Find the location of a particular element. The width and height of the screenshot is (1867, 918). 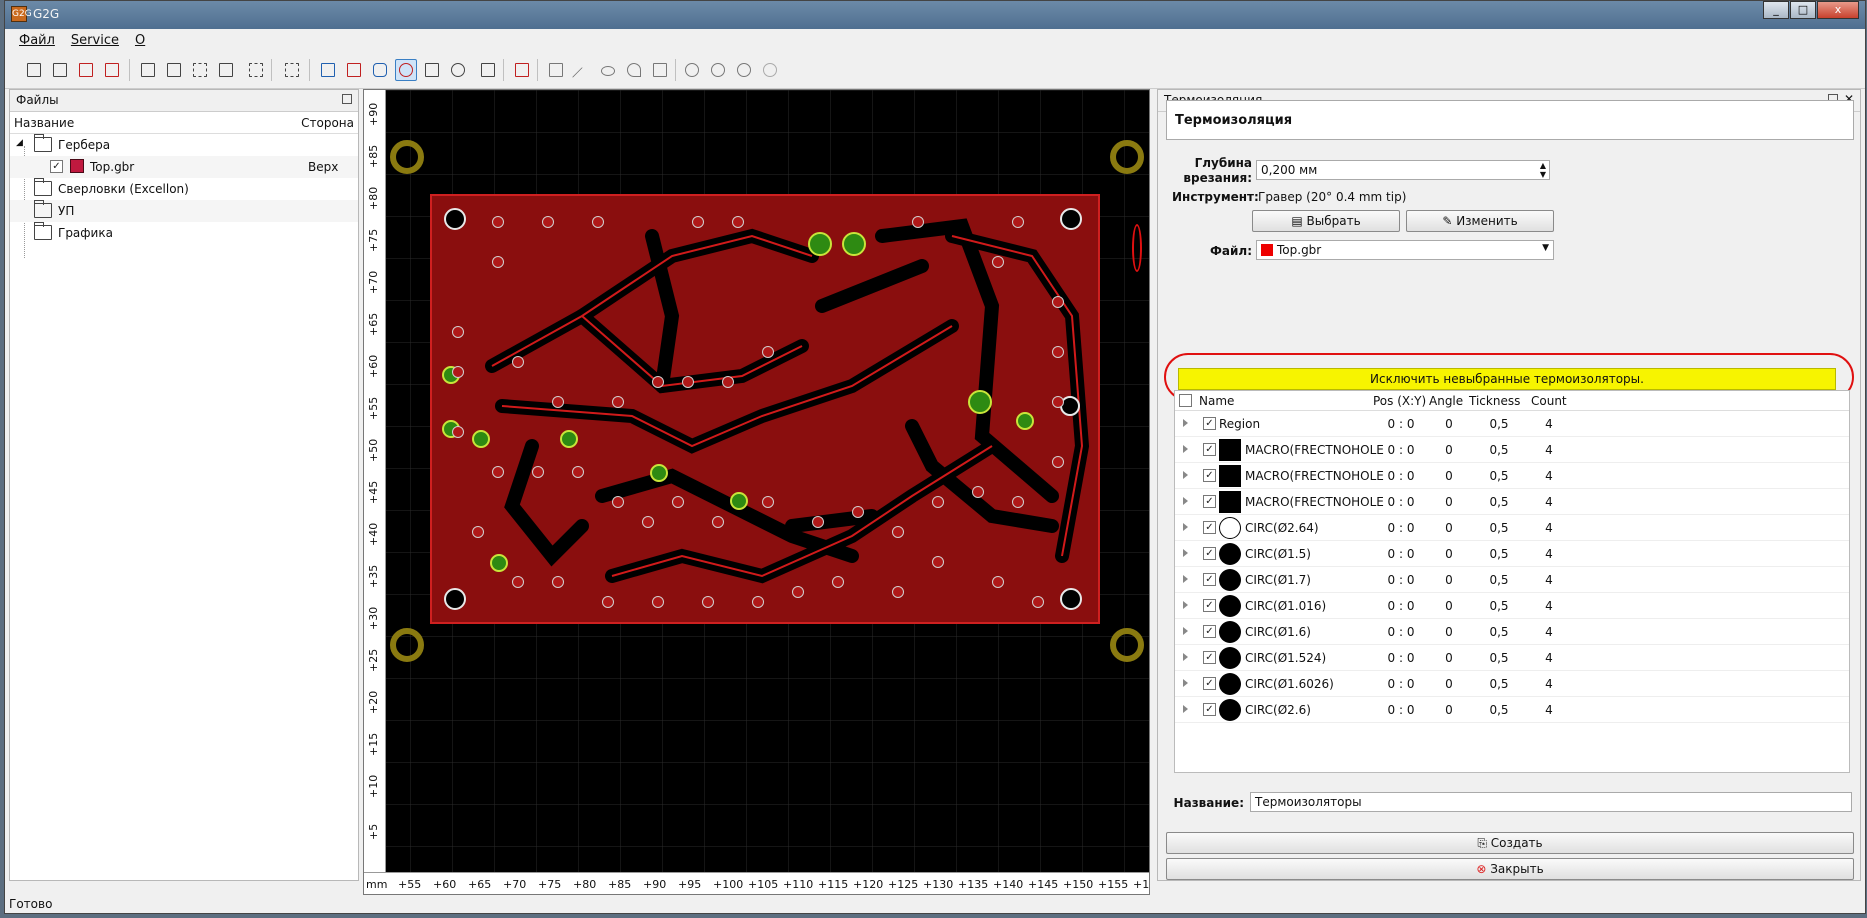

union-icon is located at coordinates (692, 70).